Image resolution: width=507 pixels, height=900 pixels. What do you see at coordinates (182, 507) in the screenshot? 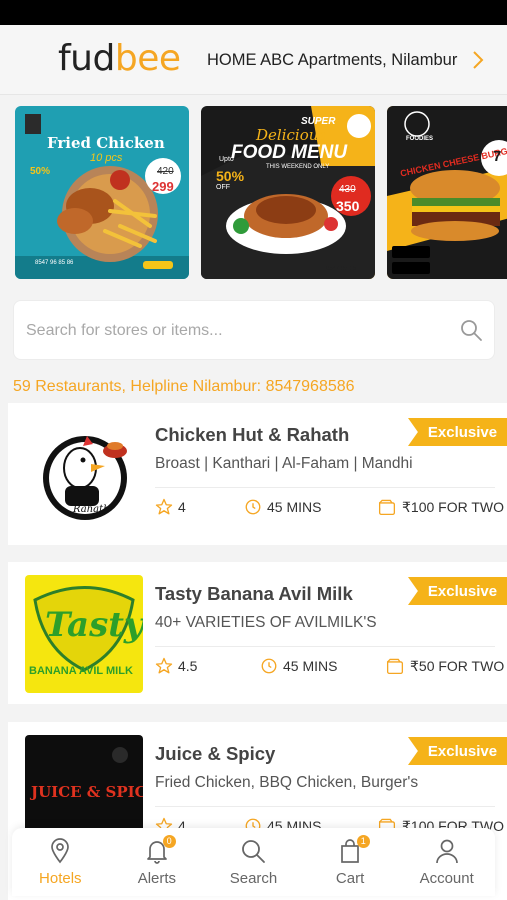
I see `rating-value: 4` at bounding box center [182, 507].